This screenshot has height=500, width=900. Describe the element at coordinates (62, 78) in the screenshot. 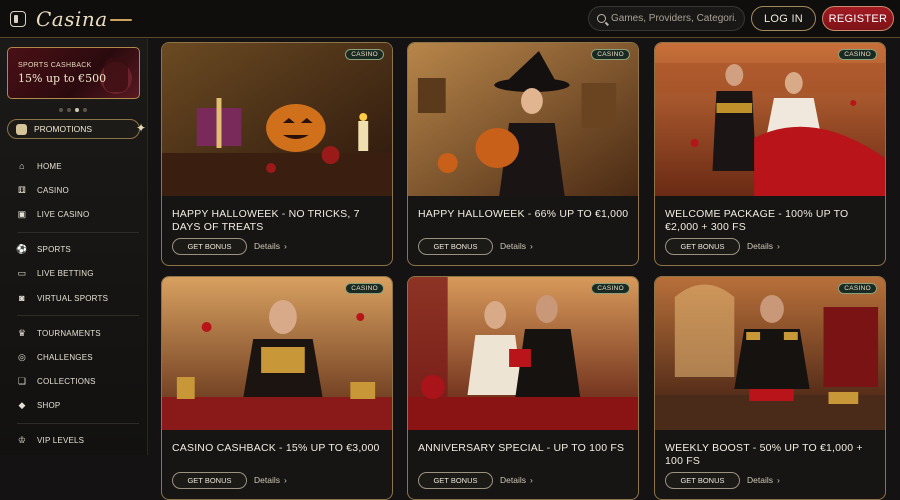

I see `banner-line-2: 15% up to €500` at that location.